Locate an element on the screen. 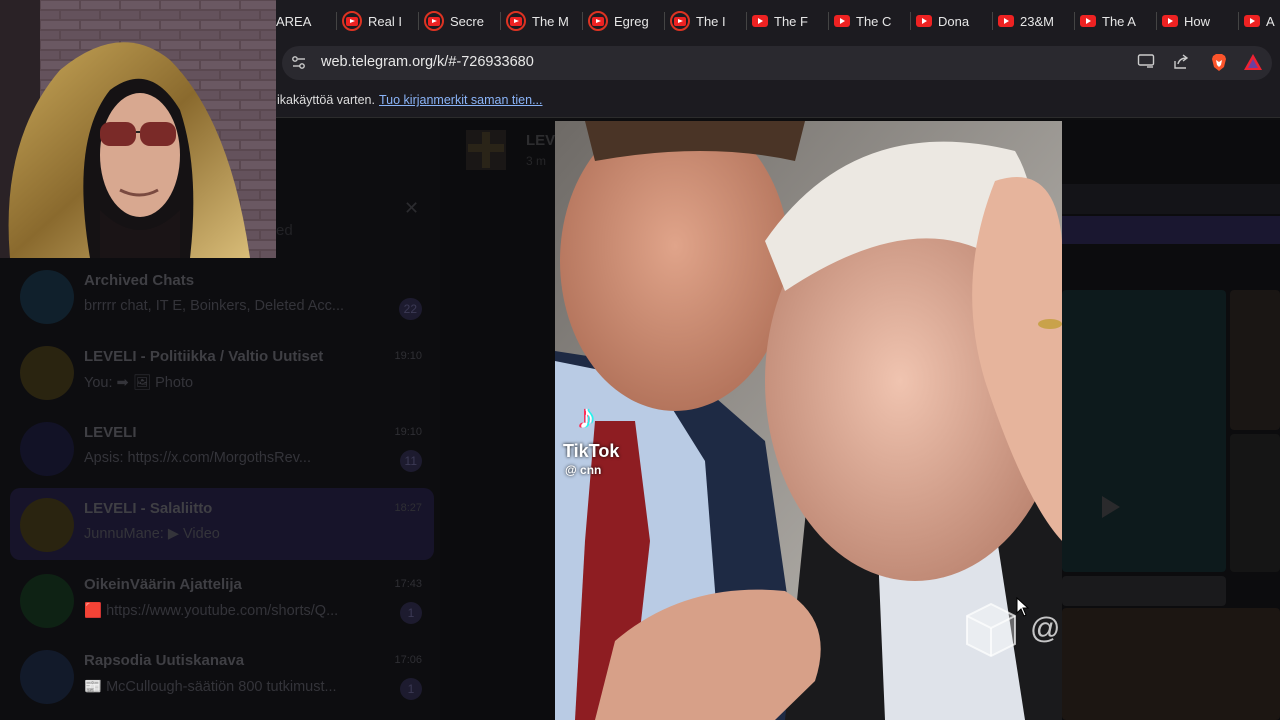 The width and height of the screenshot is (1280, 720). mouse-cursor-icon is located at coordinates (1023, 606).